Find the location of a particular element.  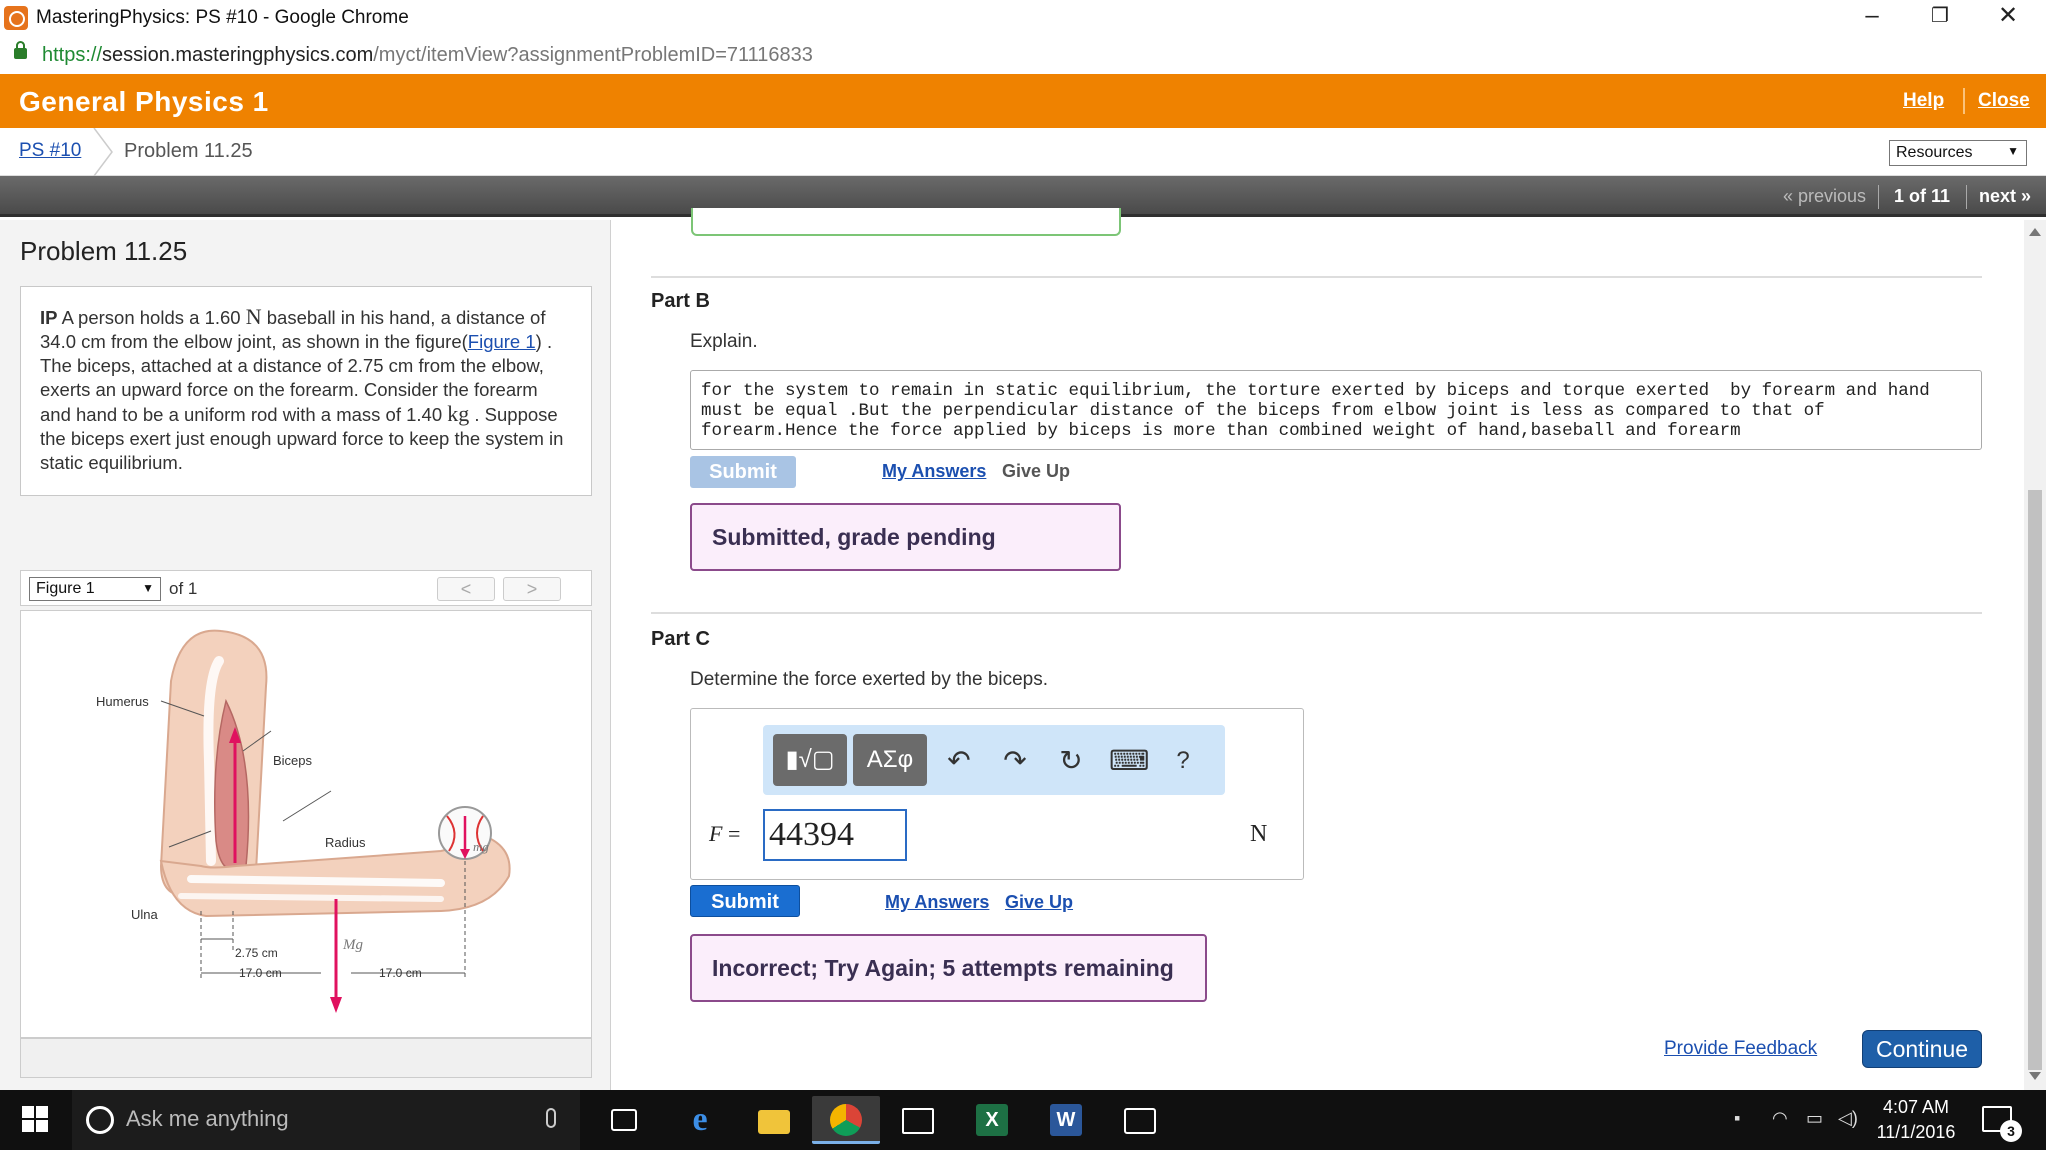

templates-button: ▮√▢ is located at coordinates (810, 760).